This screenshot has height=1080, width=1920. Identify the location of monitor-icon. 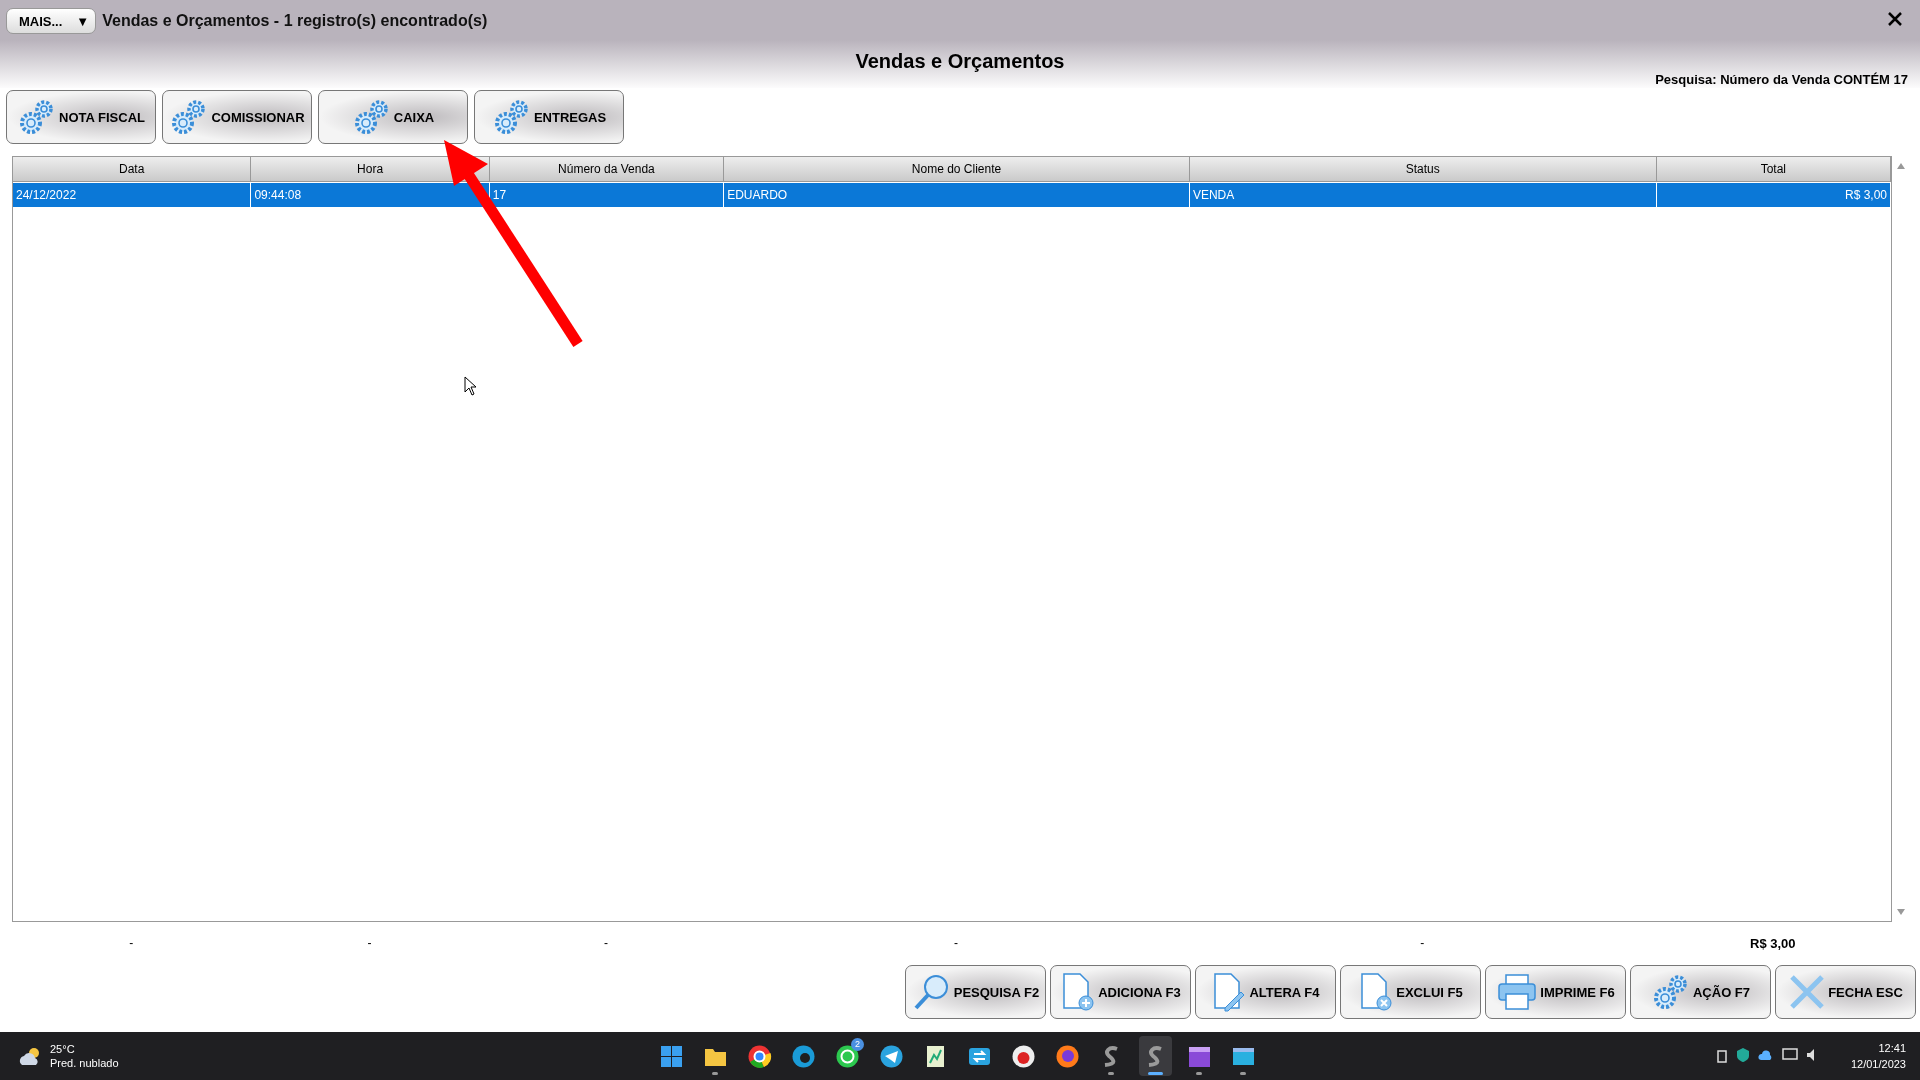
(1790, 1055).